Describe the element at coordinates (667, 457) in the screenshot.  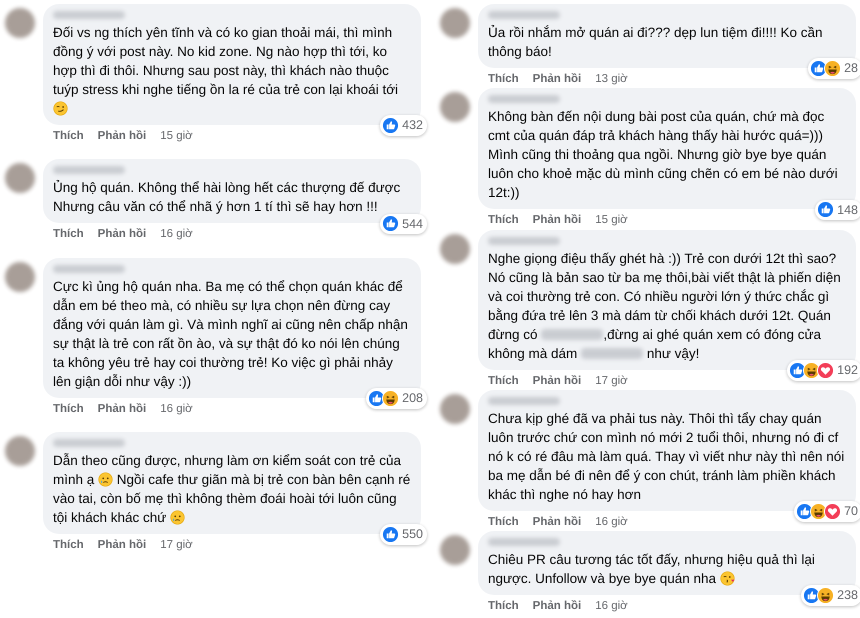
I see `comment-text: Chưa kịp ghé đã va phải tus này. Thôi thì tẩy chay quán luôn trước chứ con mình nó mới 2 tuổi thôi, nhưng nó đi cf nó k có ré đâu mà làm quá. Thay vì viết như này thì nên nói ba mẹ dẫn bé đi nên để ý con chút, tránh làm phiền khách khác thì nghe nó hay hơn` at that location.